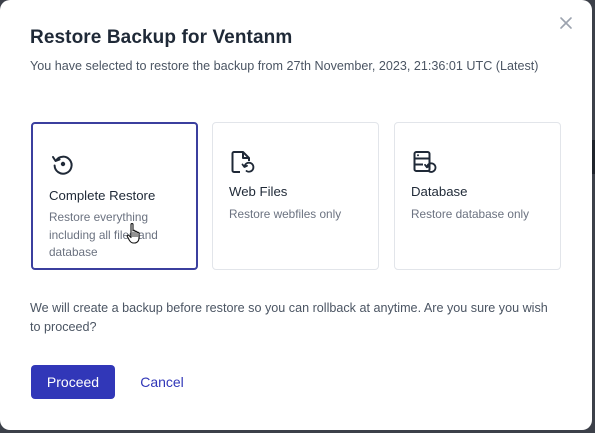 The height and width of the screenshot is (433, 595). I want to click on file-restore-icon, so click(243, 162).